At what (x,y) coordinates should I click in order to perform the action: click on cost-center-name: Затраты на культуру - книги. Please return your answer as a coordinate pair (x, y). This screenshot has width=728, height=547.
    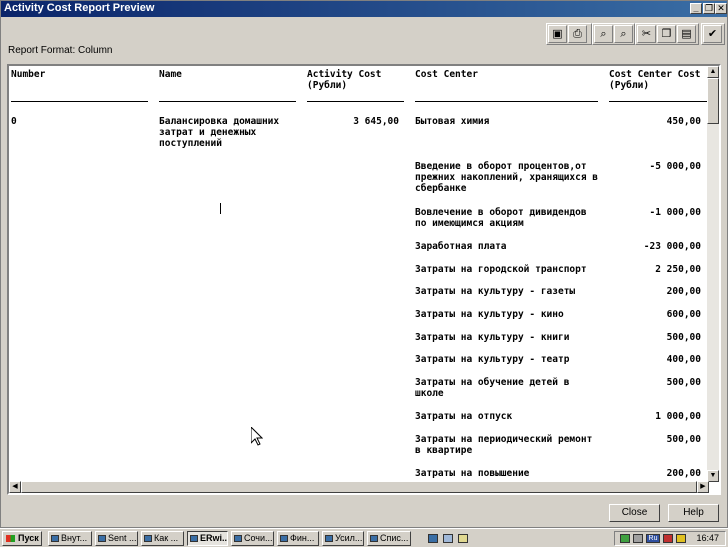
    Looking at the image, I should click on (492, 337).